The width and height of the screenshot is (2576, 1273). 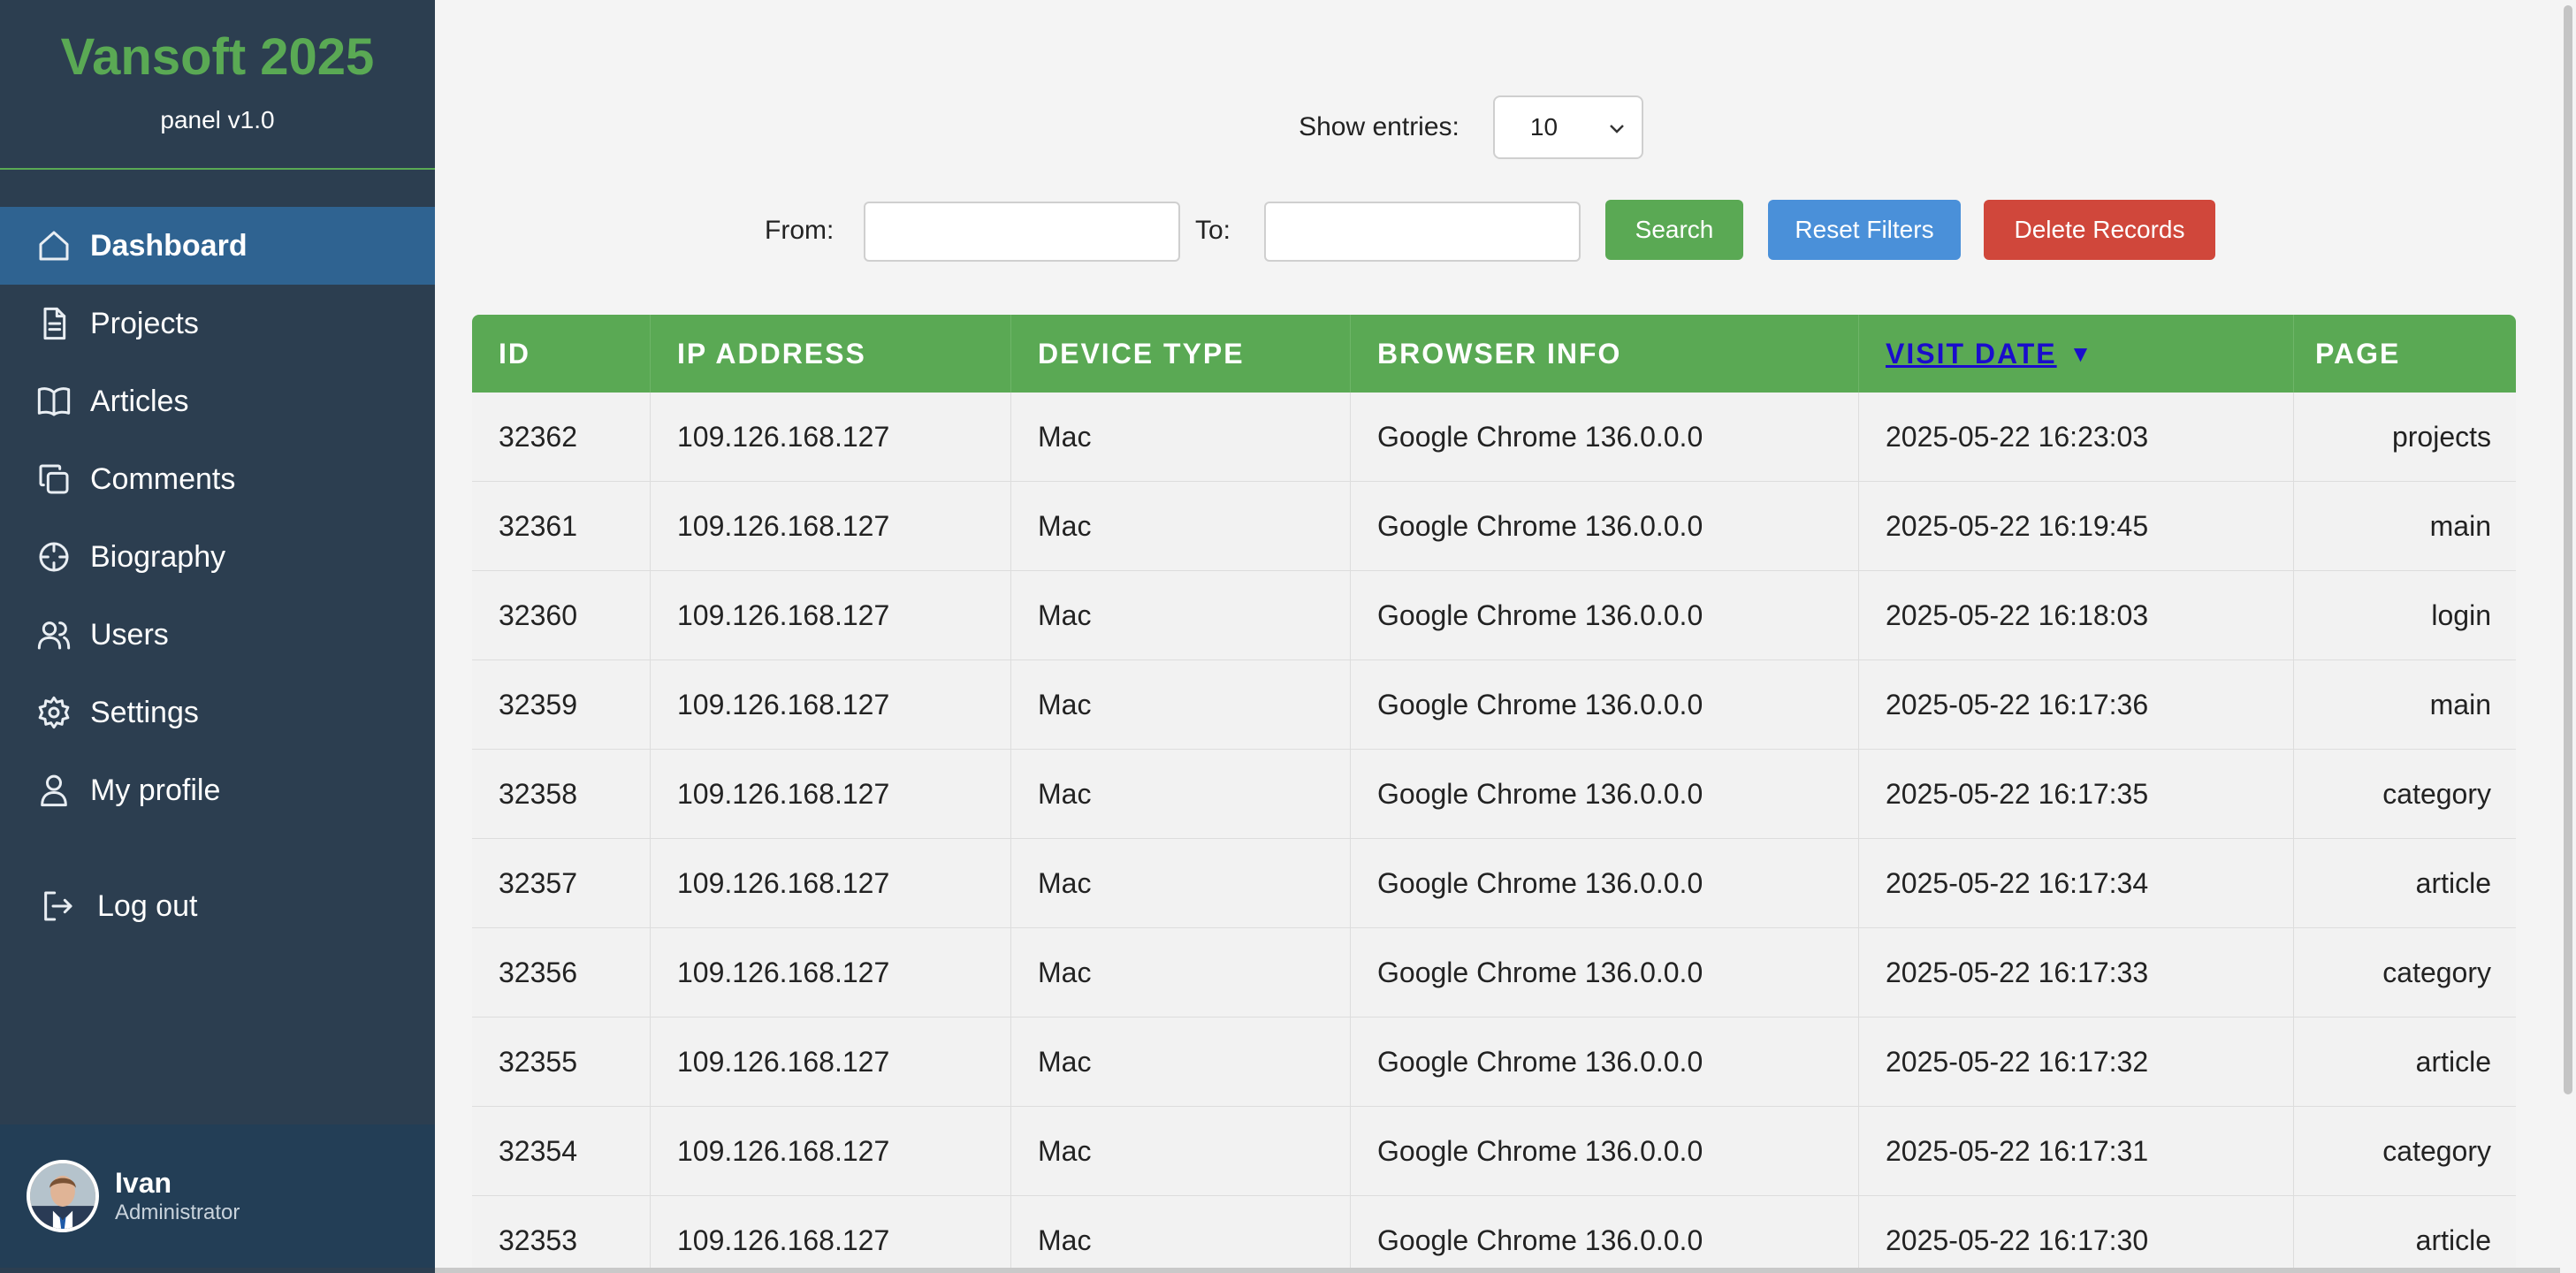 I want to click on cell-visit-date: 2025-05-22 16:17:36, so click(x=2076, y=704).